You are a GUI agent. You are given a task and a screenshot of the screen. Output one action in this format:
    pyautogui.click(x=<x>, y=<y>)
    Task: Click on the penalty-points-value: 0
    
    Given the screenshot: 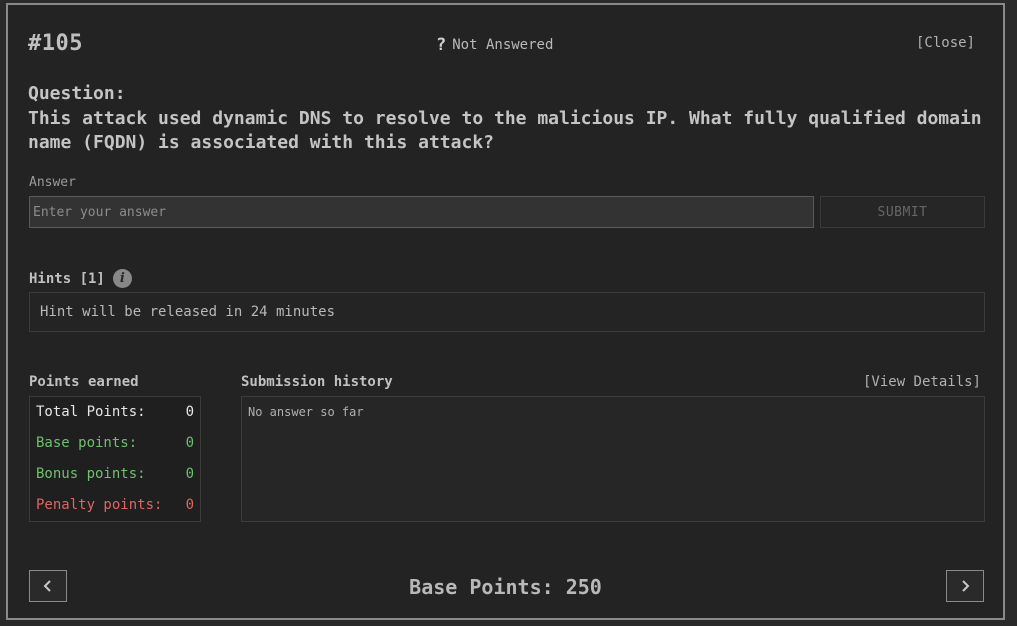 What is the action you would take?
    pyautogui.click(x=189, y=505)
    